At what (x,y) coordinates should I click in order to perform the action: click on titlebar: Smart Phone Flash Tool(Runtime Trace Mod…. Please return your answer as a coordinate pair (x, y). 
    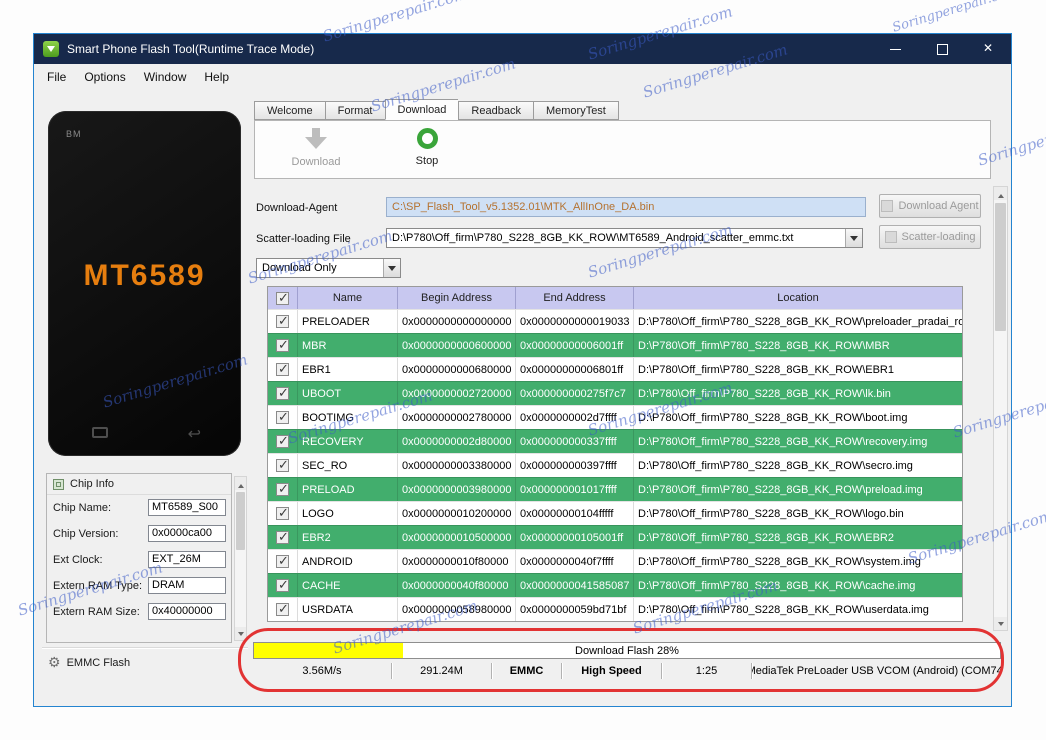
    Looking at the image, I should click on (522, 49).